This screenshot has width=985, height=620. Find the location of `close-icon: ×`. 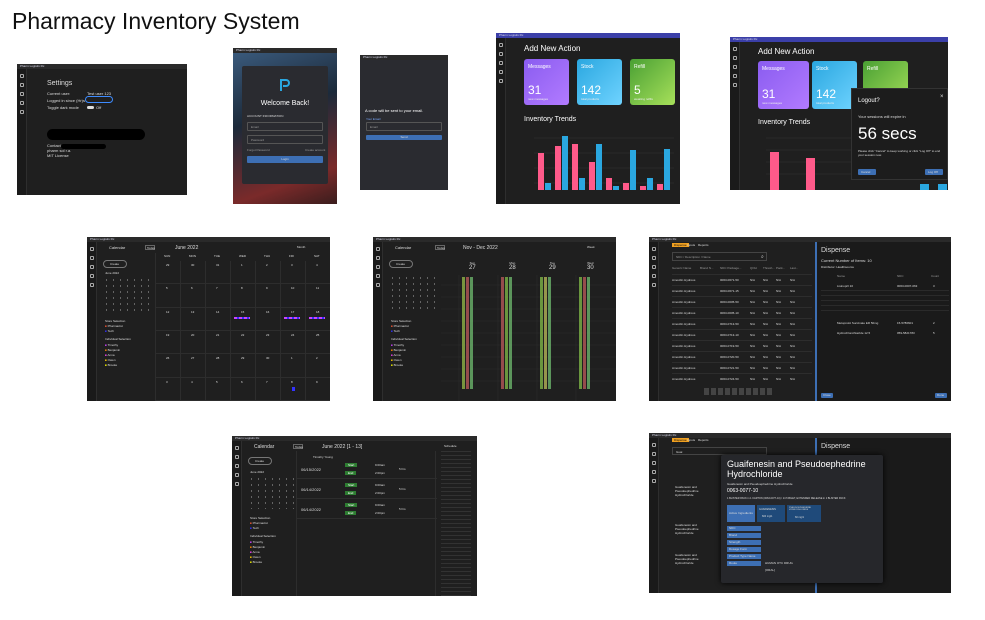

close-icon: × is located at coordinates (942, 97).